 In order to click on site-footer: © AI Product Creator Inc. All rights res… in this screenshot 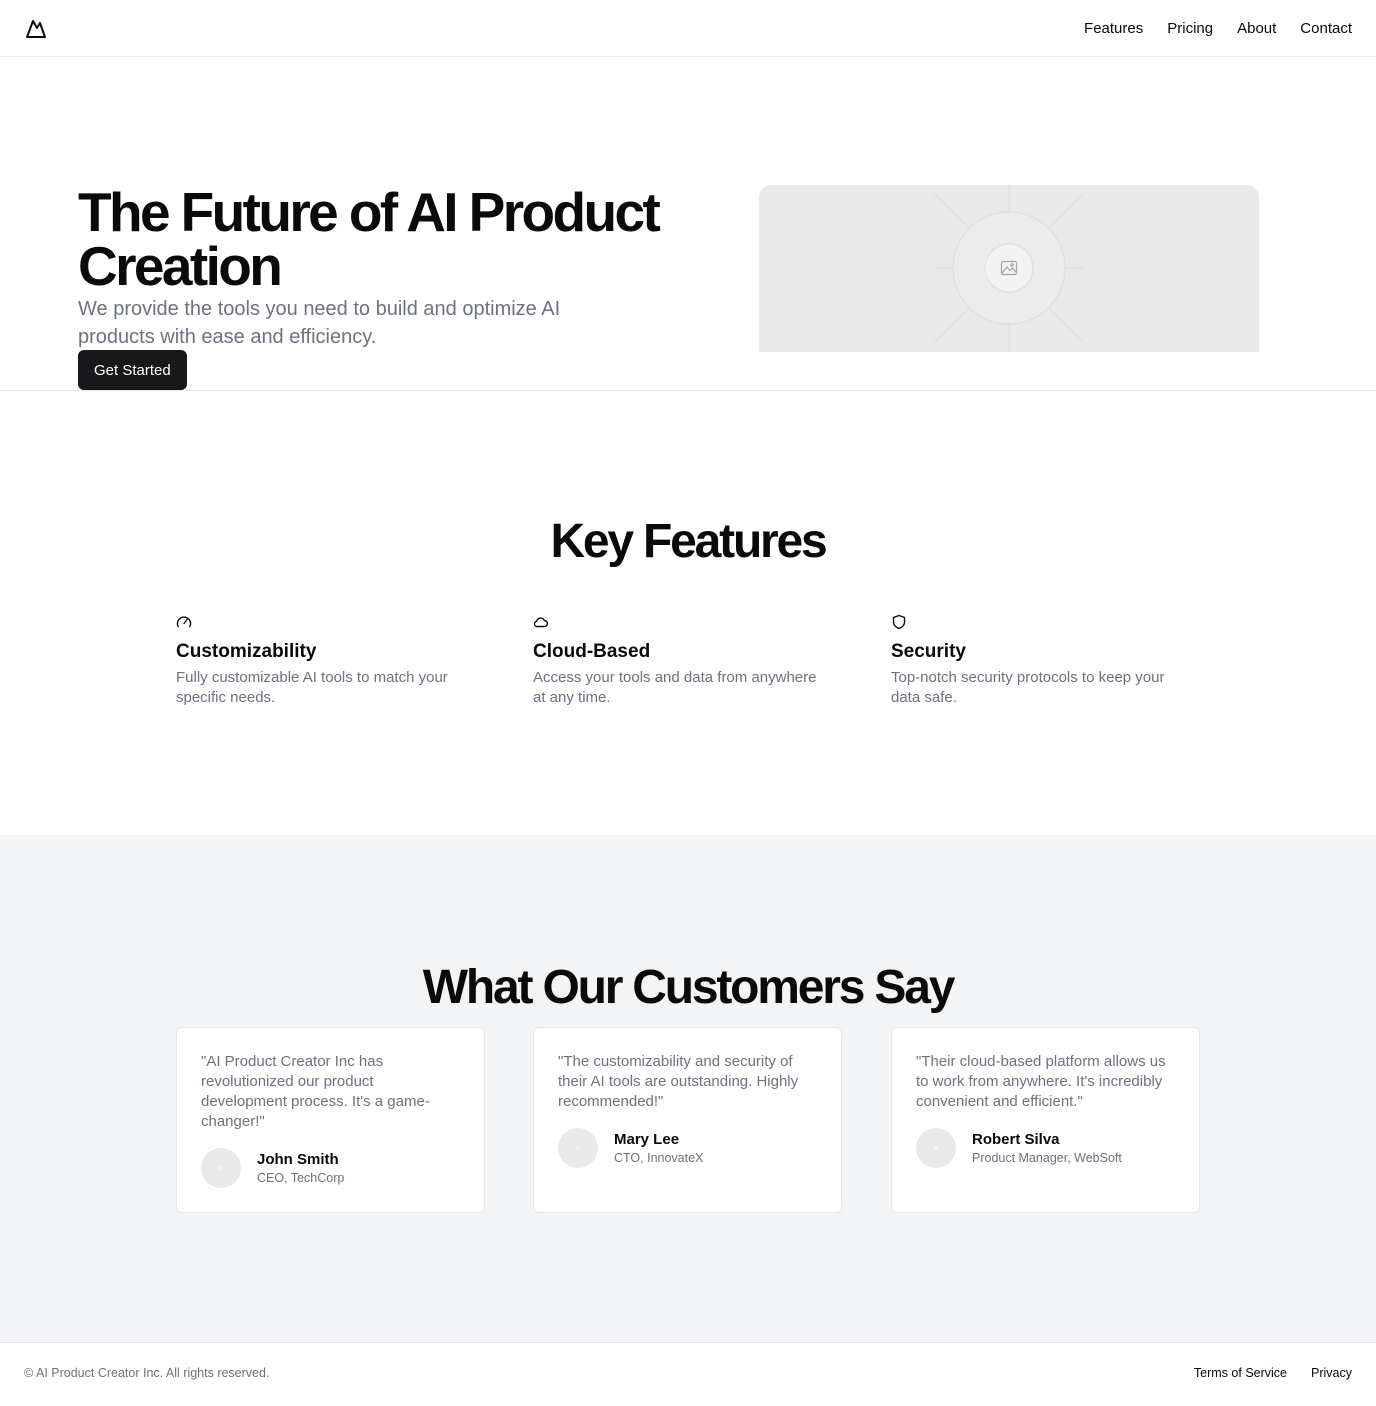, I will do `click(688, 1374)`.